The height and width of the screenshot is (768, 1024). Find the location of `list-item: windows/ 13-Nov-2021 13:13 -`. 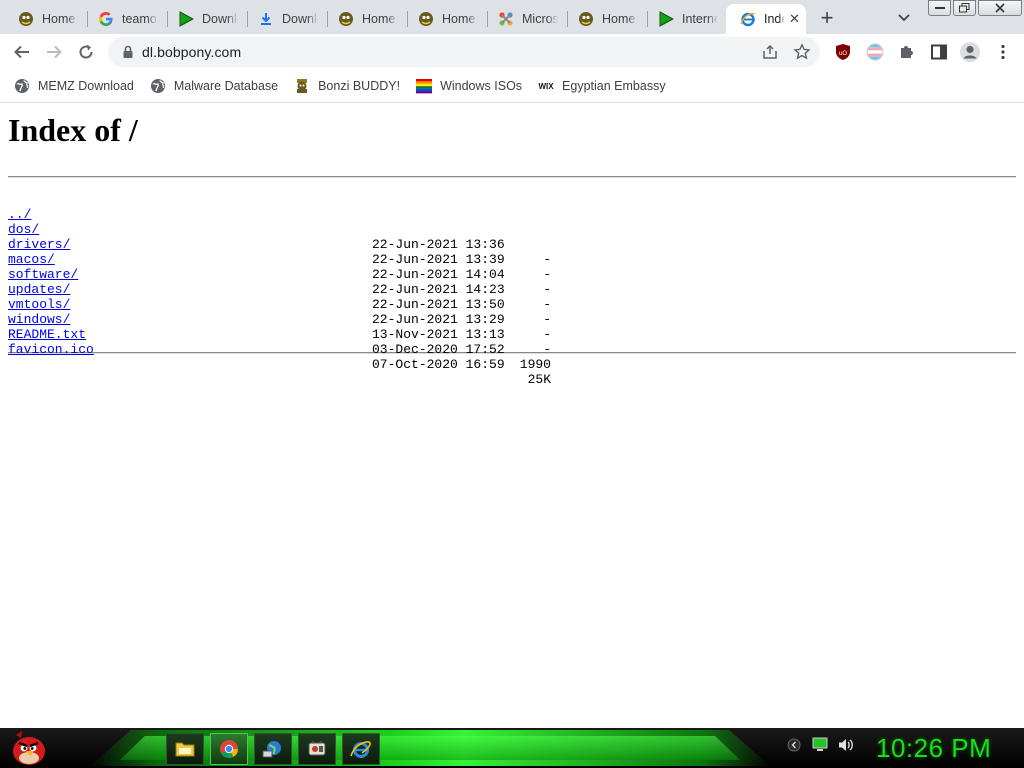

list-item: windows/ 13-Nov-2021 13:13 - is located at coordinates (512, 327).